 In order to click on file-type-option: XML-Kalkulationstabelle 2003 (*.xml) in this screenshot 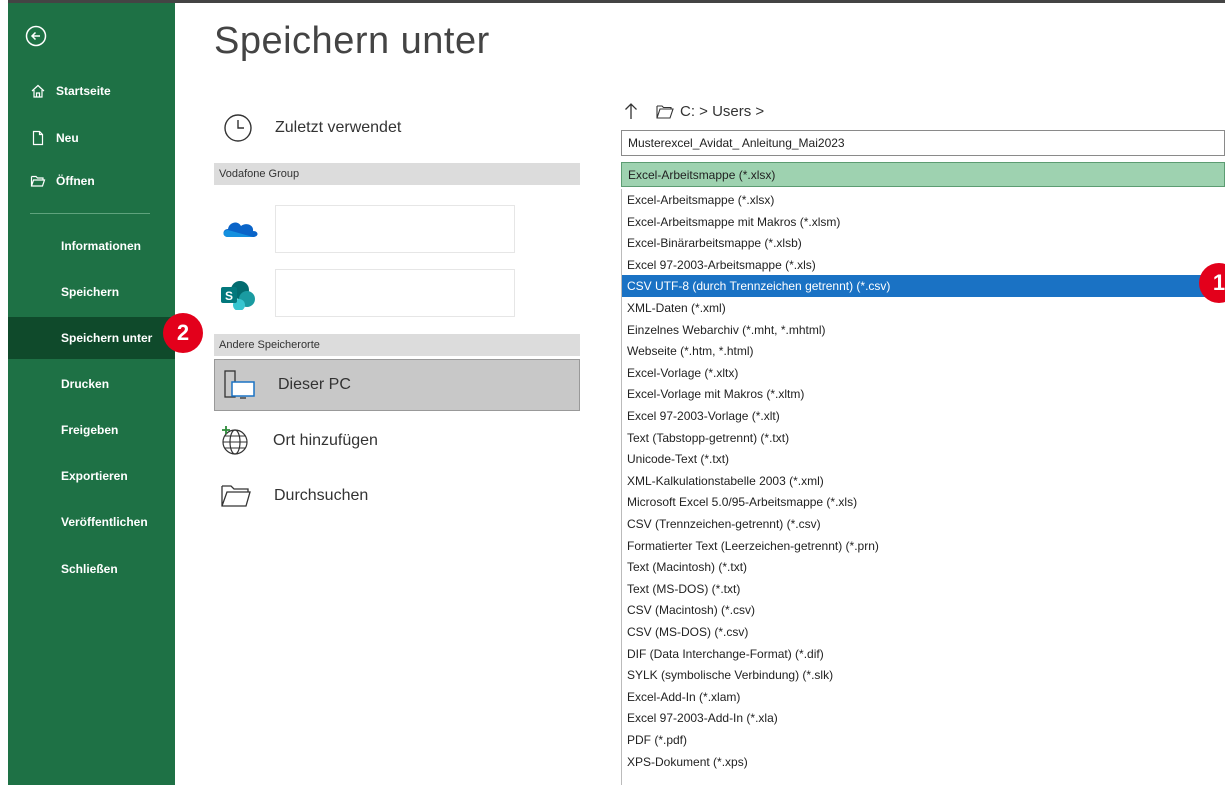, I will do `click(923, 481)`.